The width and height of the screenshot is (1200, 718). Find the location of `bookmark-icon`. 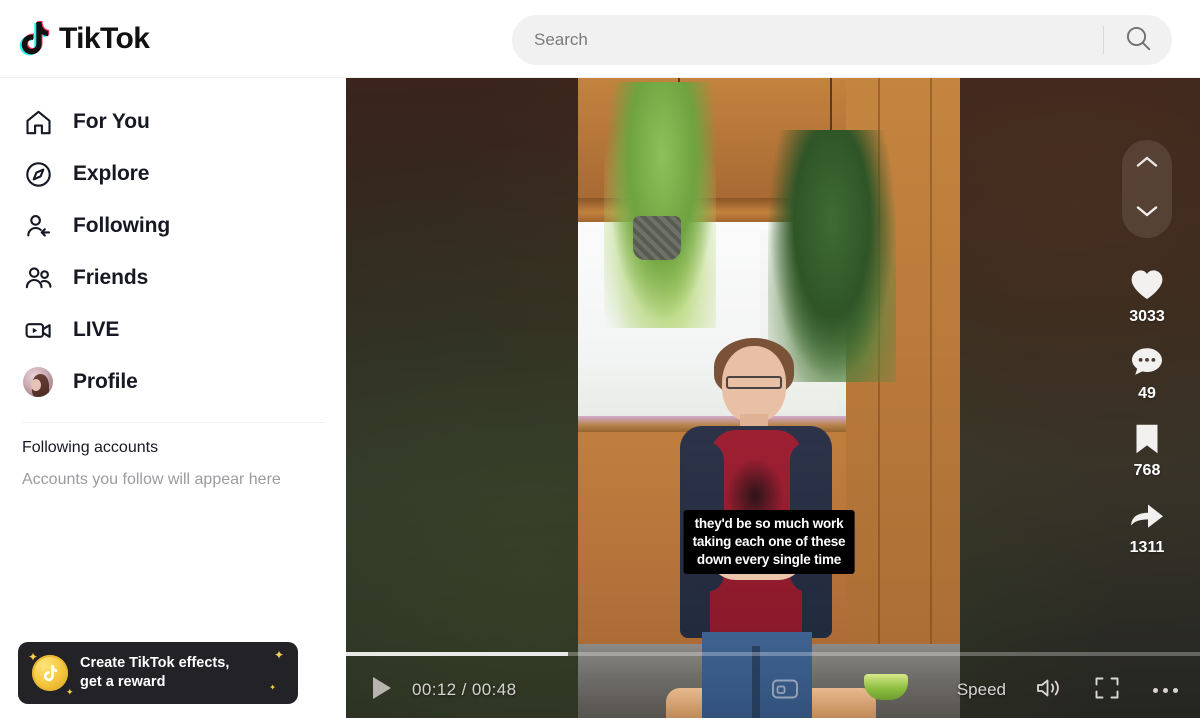

bookmark-icon is located at coordinates (1147, 439).